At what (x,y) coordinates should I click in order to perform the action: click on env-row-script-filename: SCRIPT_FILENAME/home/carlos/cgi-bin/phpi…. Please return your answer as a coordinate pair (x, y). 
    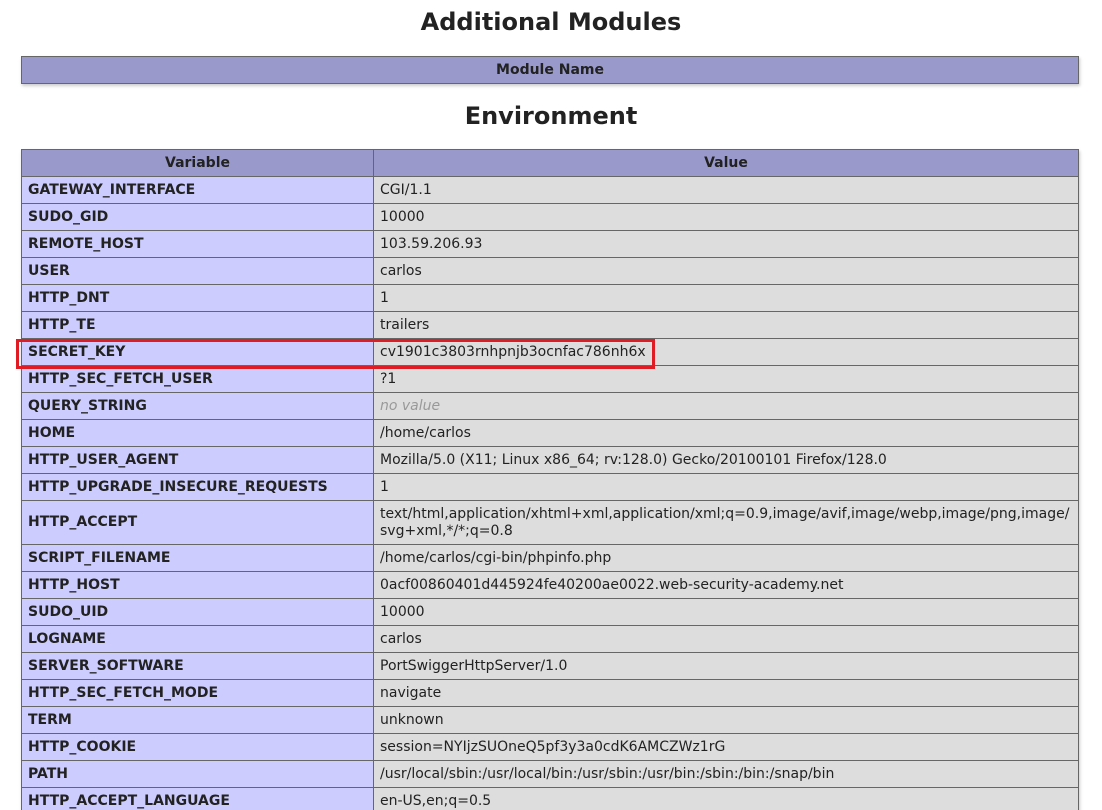
    Looking at the image, I should click on (550, 558).